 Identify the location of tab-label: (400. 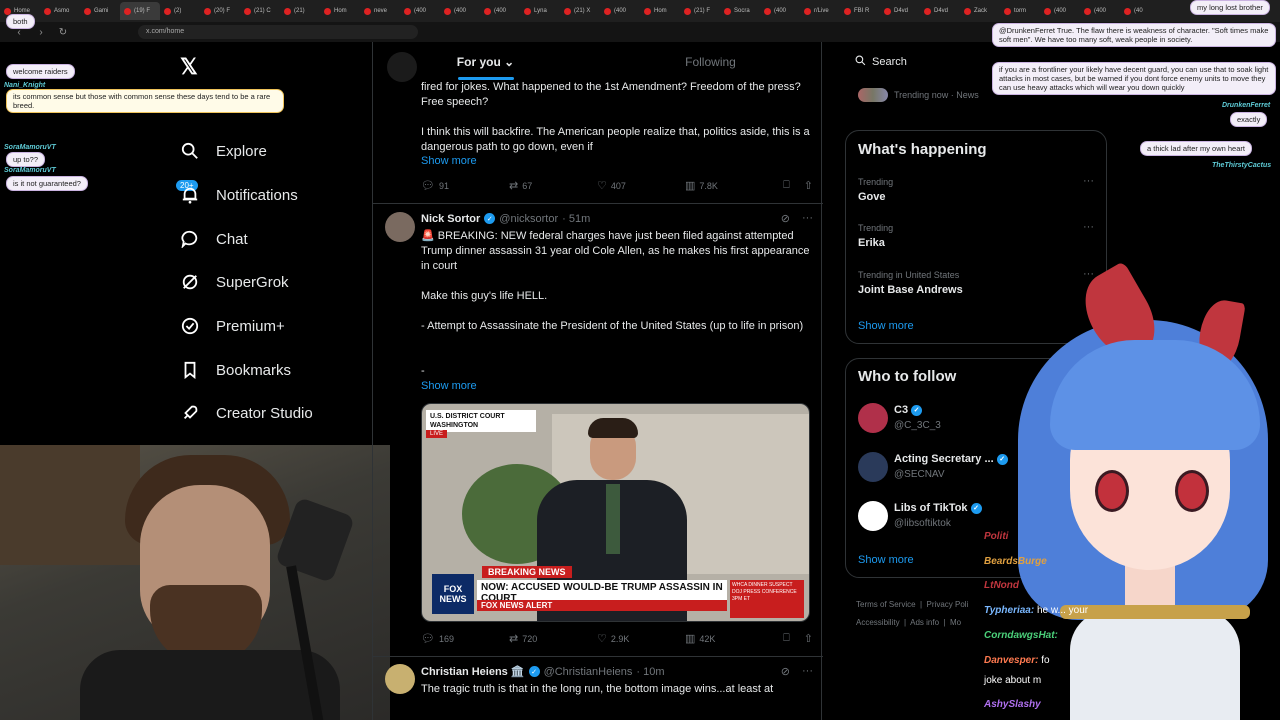
(780, 11).